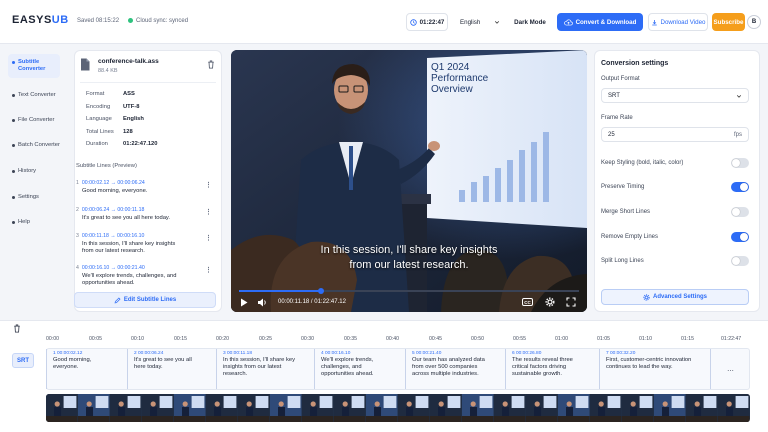  What do you see at coordinates (130, 20) in the screenshot?
I see `synced-dot-icon` at bounding box center [130, 20].